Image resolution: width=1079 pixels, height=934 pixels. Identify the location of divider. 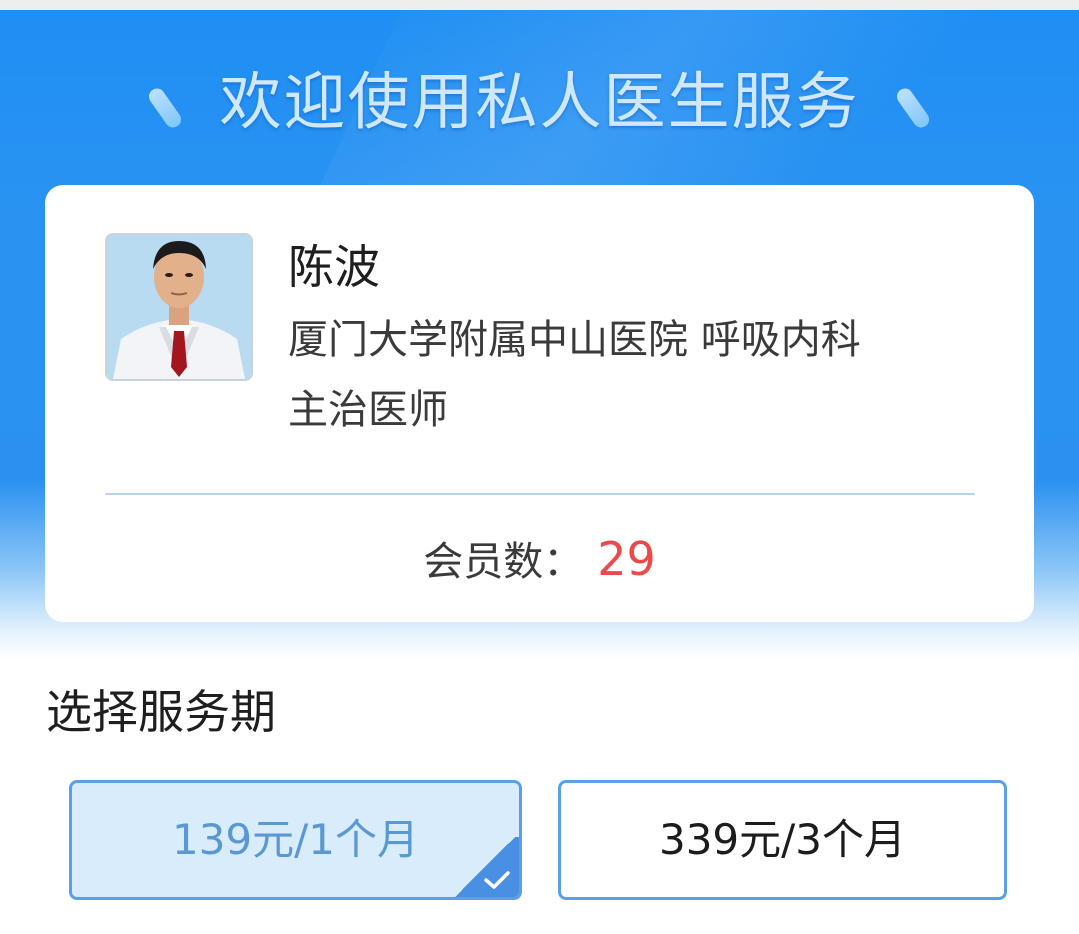
(540, 494).